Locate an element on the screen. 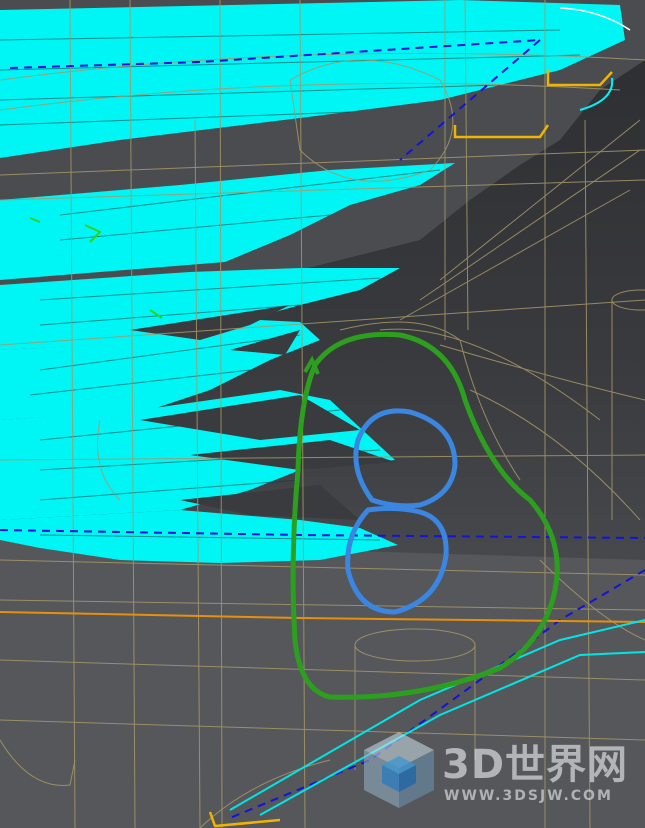 The height and width of the screenshot is (828, 645). 3d-cube-logo-icon is located at coordinates (399, 770).